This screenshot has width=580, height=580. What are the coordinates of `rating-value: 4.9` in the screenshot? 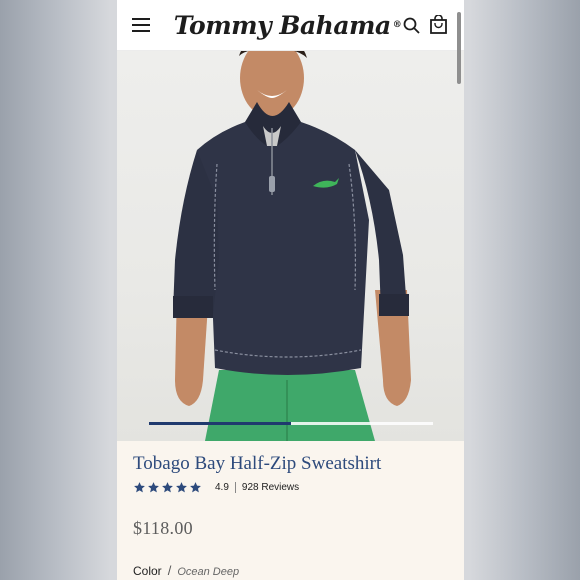 It's located at (222, 487).